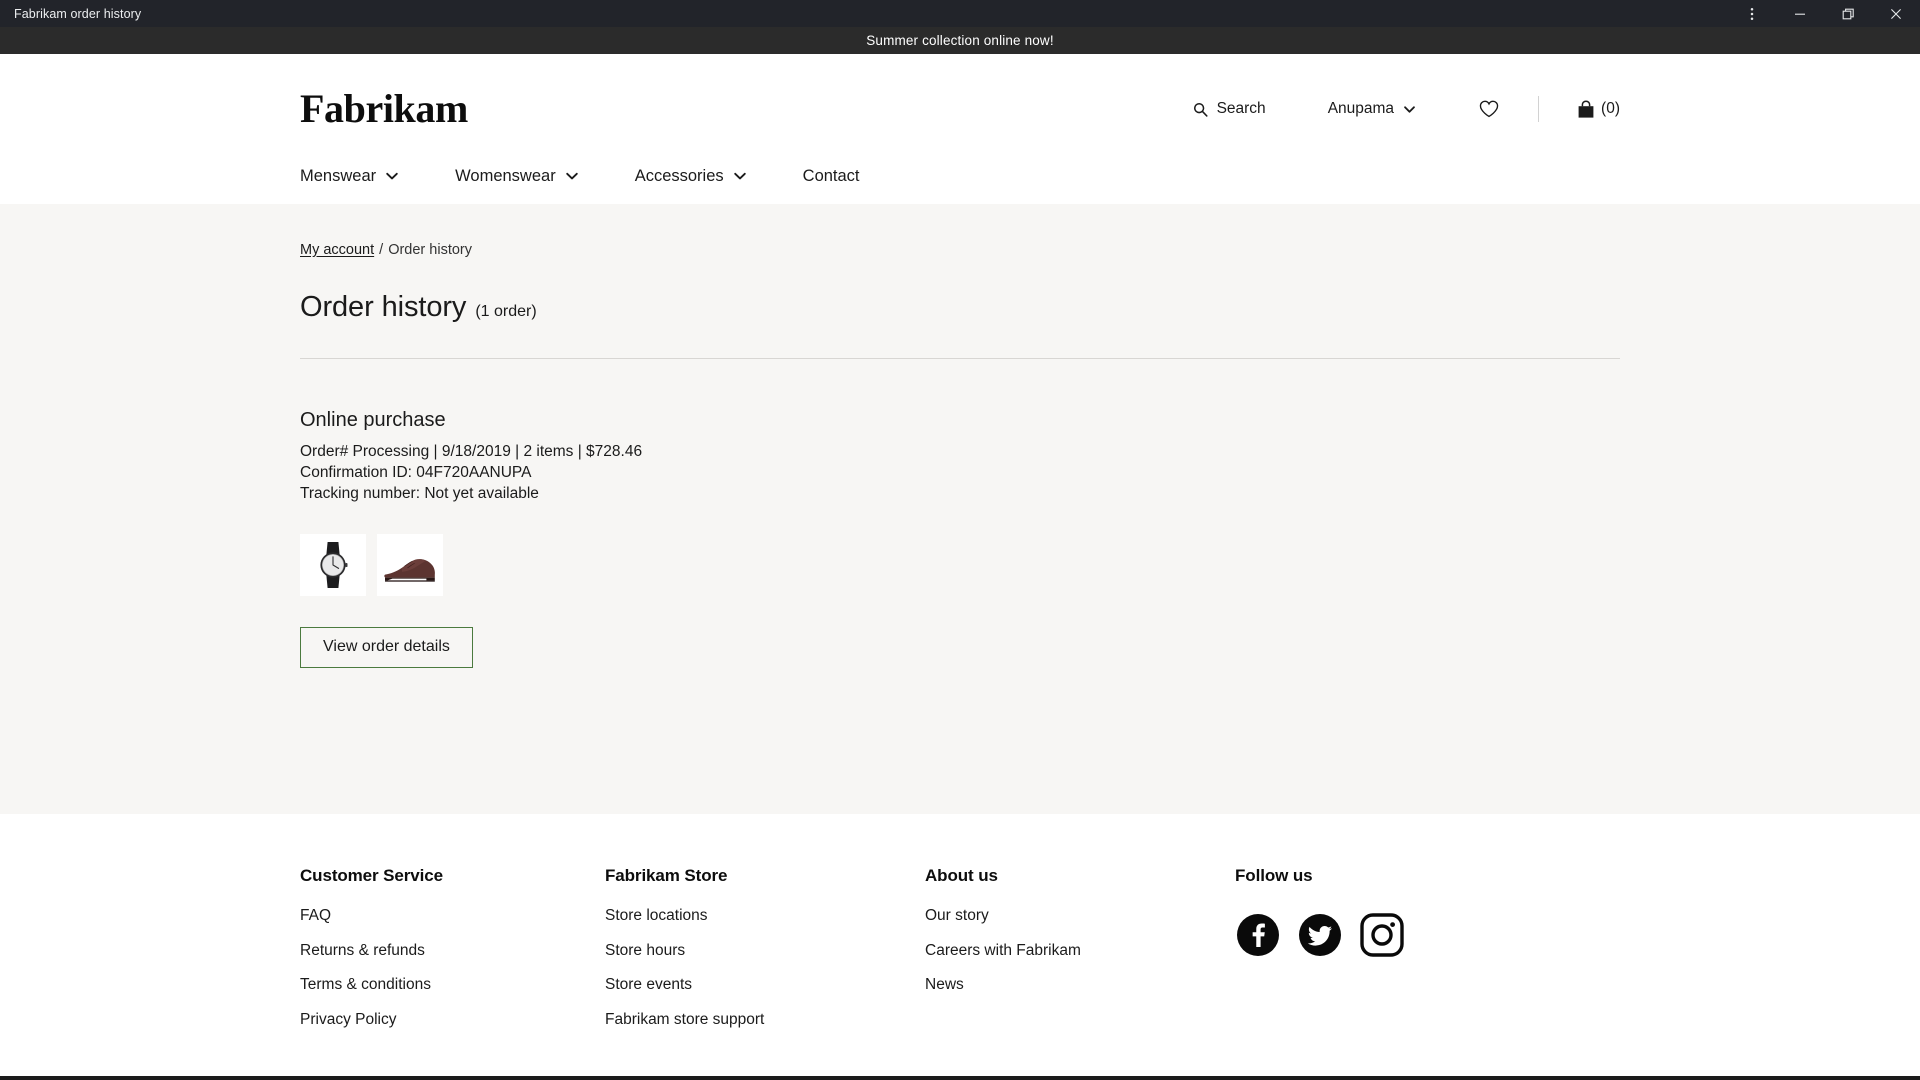 The width and height of the screenshot is (1920, 1080). I want to click on footer-link-news: News, so click(1080, 985).